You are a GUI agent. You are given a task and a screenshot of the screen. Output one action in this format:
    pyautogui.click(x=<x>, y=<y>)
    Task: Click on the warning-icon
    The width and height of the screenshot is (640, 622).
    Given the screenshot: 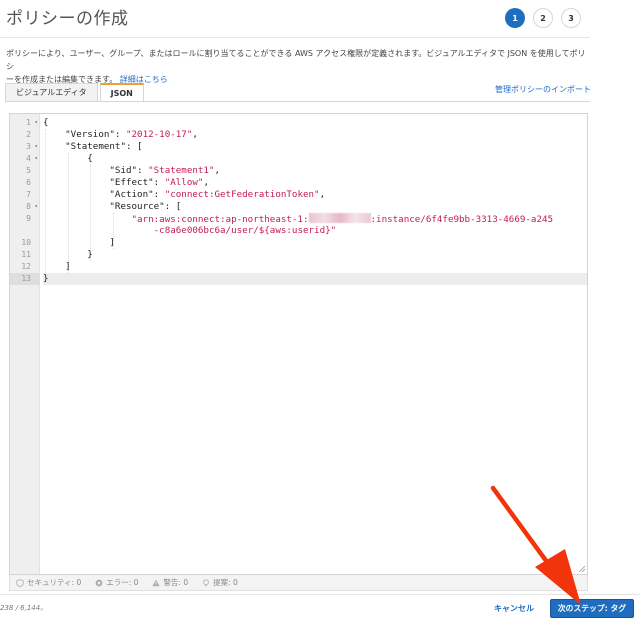 What is the action you would take?
    pyautogui.click(x=156, y=582)
    